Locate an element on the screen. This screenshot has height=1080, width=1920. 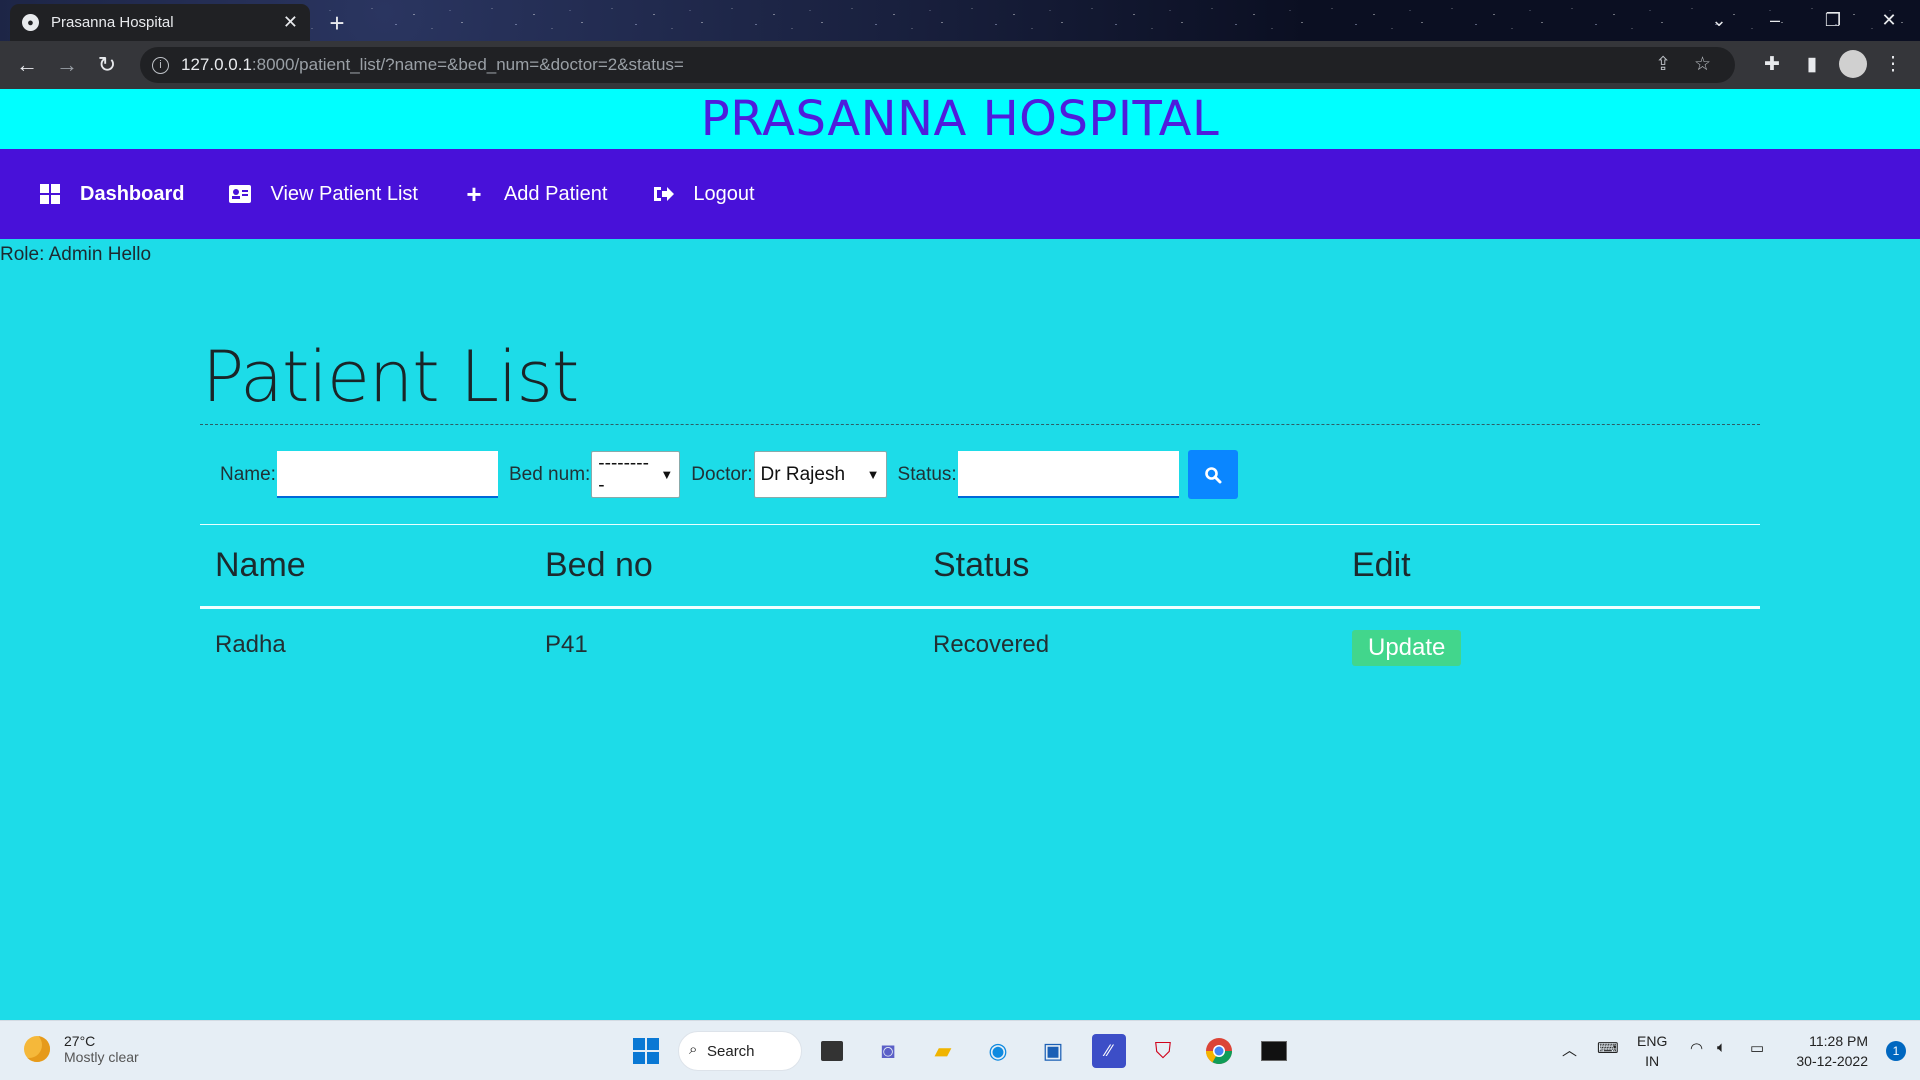
id-card-icon is located at coordinates (240, 194).